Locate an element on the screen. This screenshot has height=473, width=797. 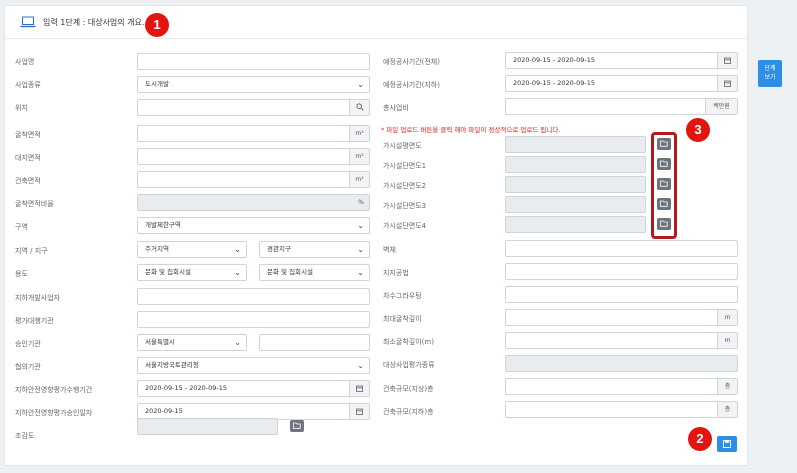
annotation-badge-3: 3 is located at coordinates (698, 130).